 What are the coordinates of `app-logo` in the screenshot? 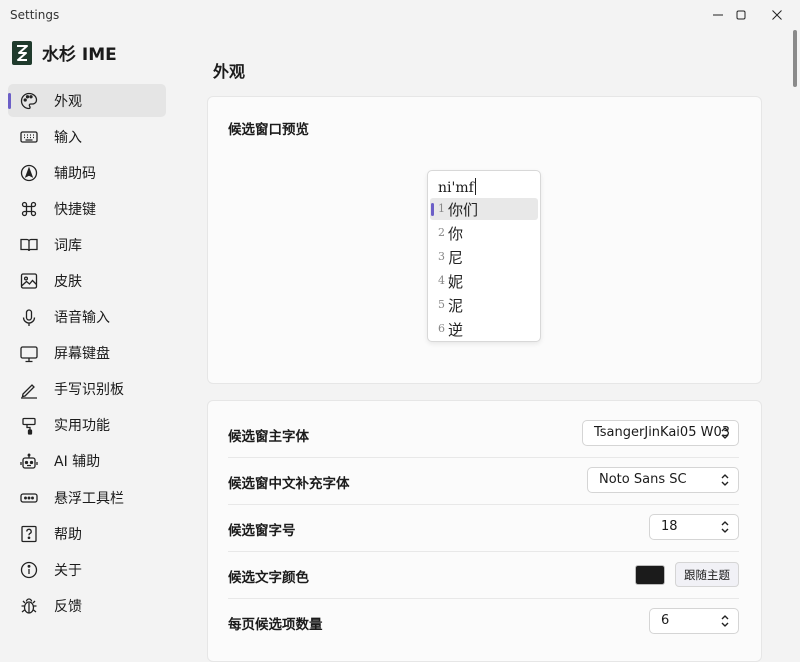 It's located at (22, 52).